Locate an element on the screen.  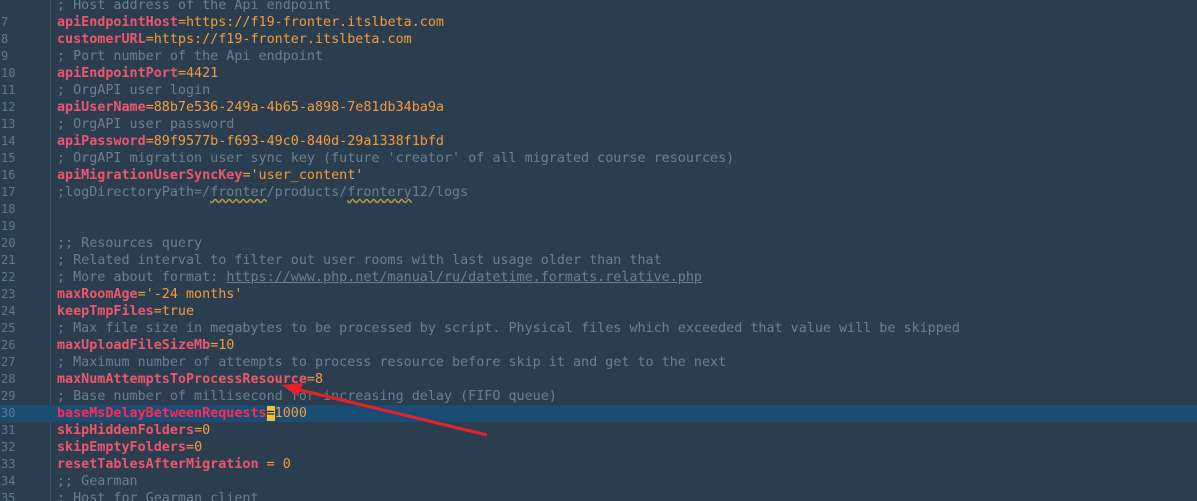
line-number: 8 is located at coordinates (5, 39).